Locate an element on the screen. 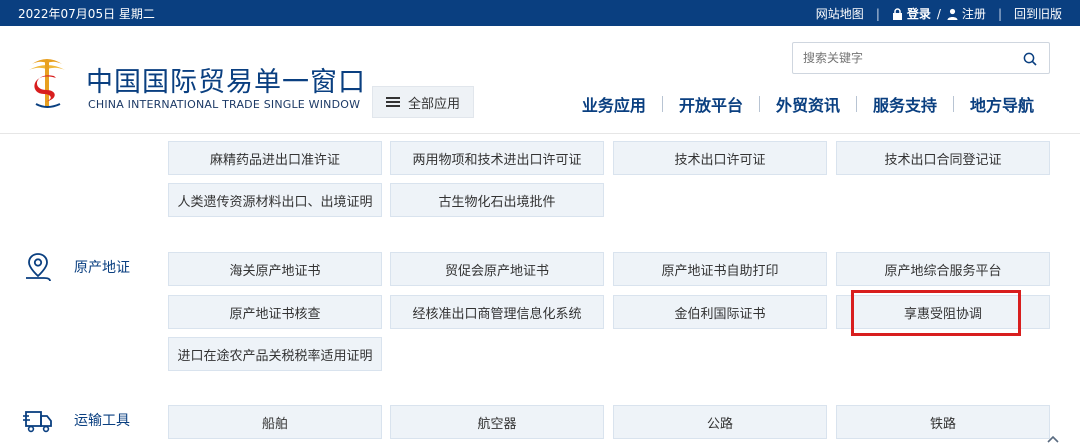 This screenshot has width=1080, height=446. app-button: 麻精药品进出口准许证 is located at coordinates (275, 158).